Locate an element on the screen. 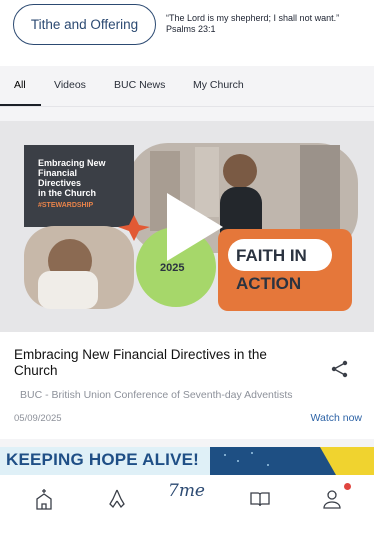  church-icon is located at coordinates (44, 499).